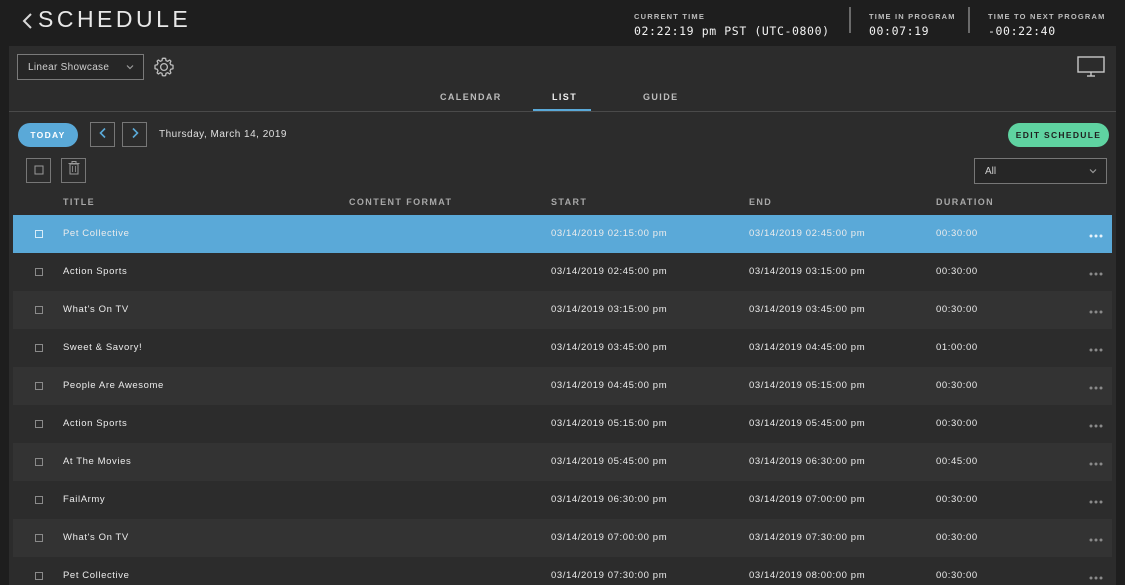  I want to click on row-start: 03/14/2019 07:30:00 pm, so click(609, 575).